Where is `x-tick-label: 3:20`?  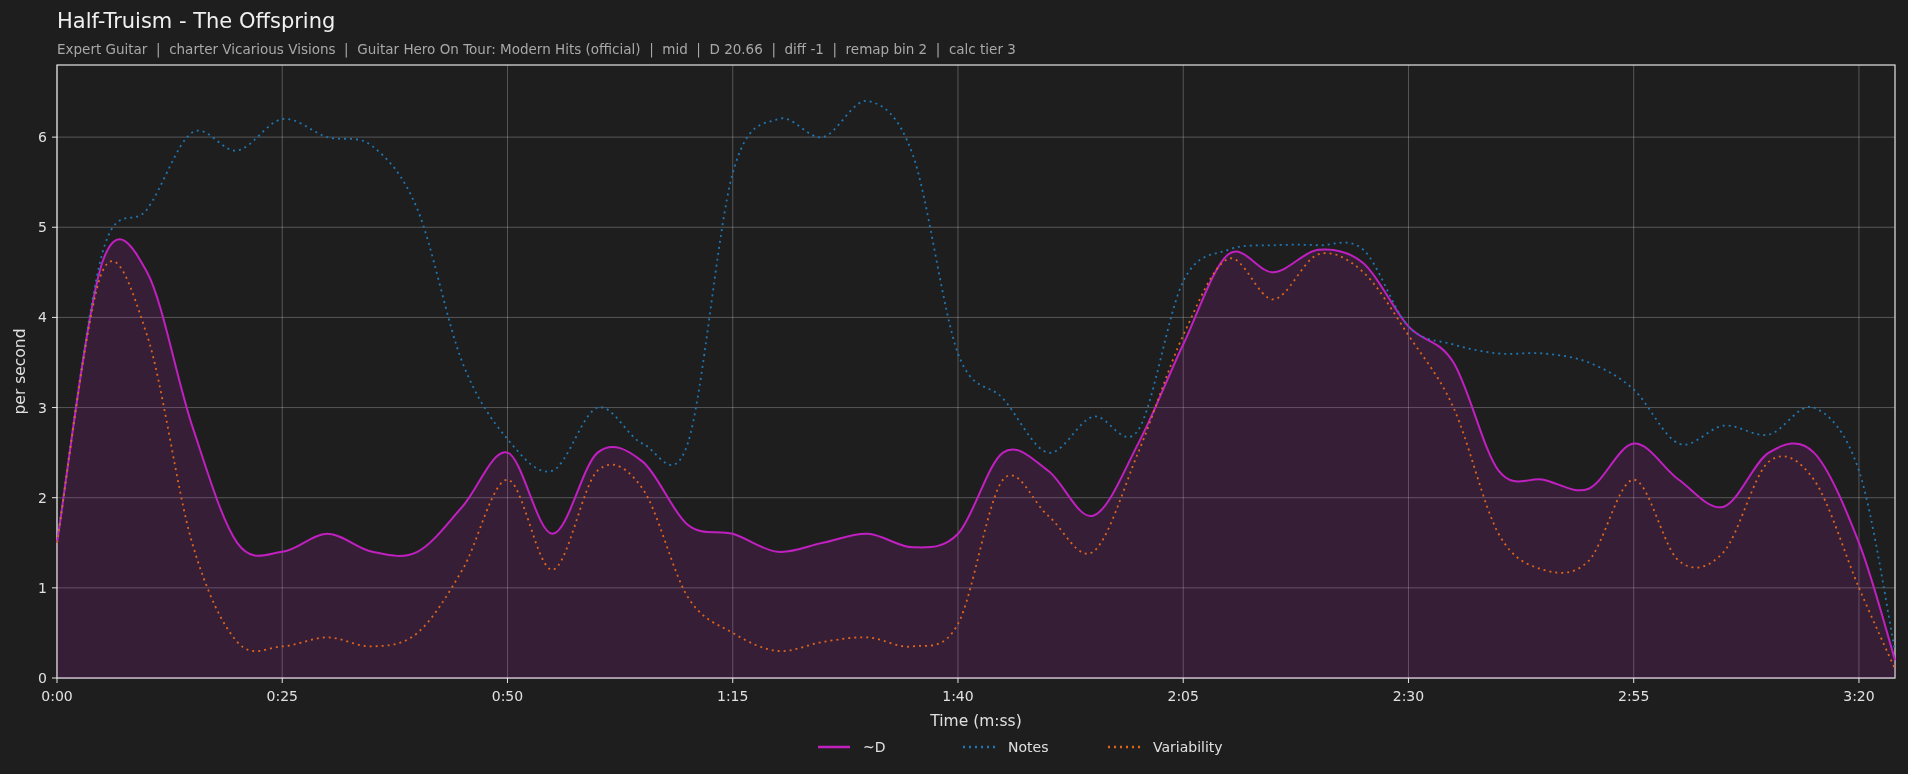 x-tick-label: 3:20 is located at coordinates (1859, 696).